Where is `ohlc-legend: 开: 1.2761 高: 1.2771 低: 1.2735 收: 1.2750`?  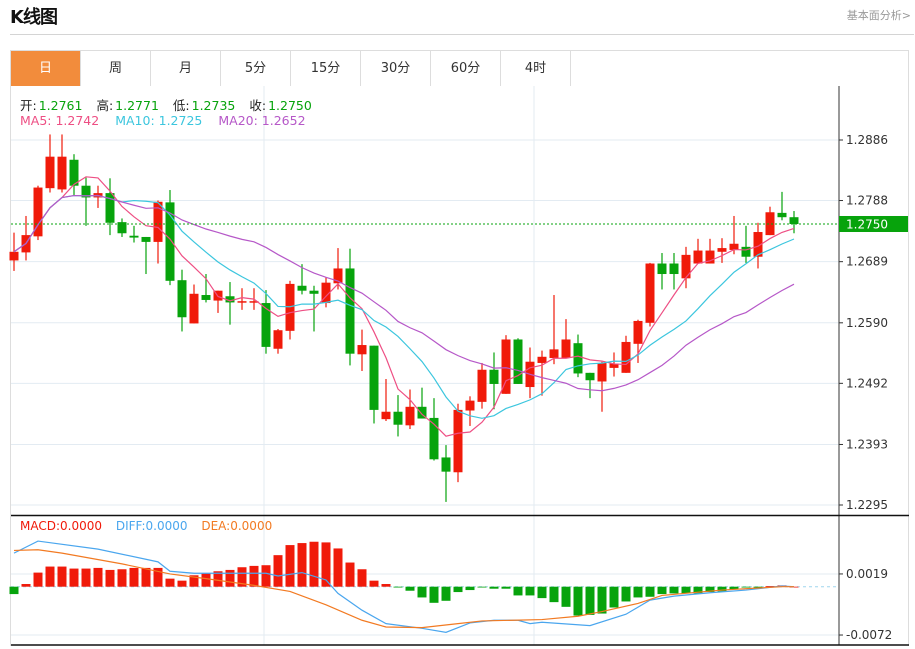
ohlc-legend: 开: 1.2761 高: 1.2771 低: 1.2735 收: 1.2750 is located at coordinates (167, 104).